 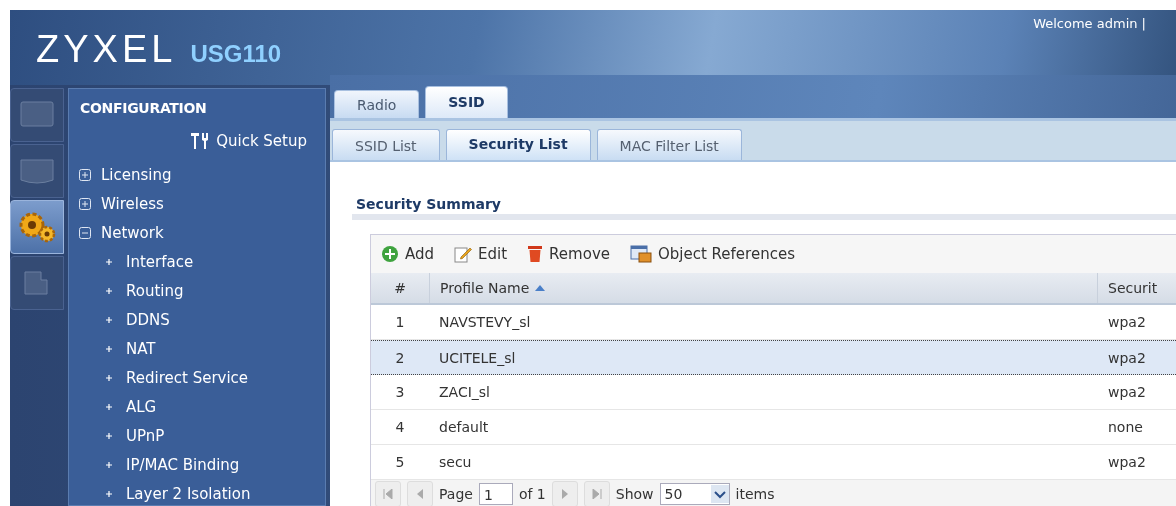 I want to click on subtab: MAC Filter List, so click(x=669, y=144).